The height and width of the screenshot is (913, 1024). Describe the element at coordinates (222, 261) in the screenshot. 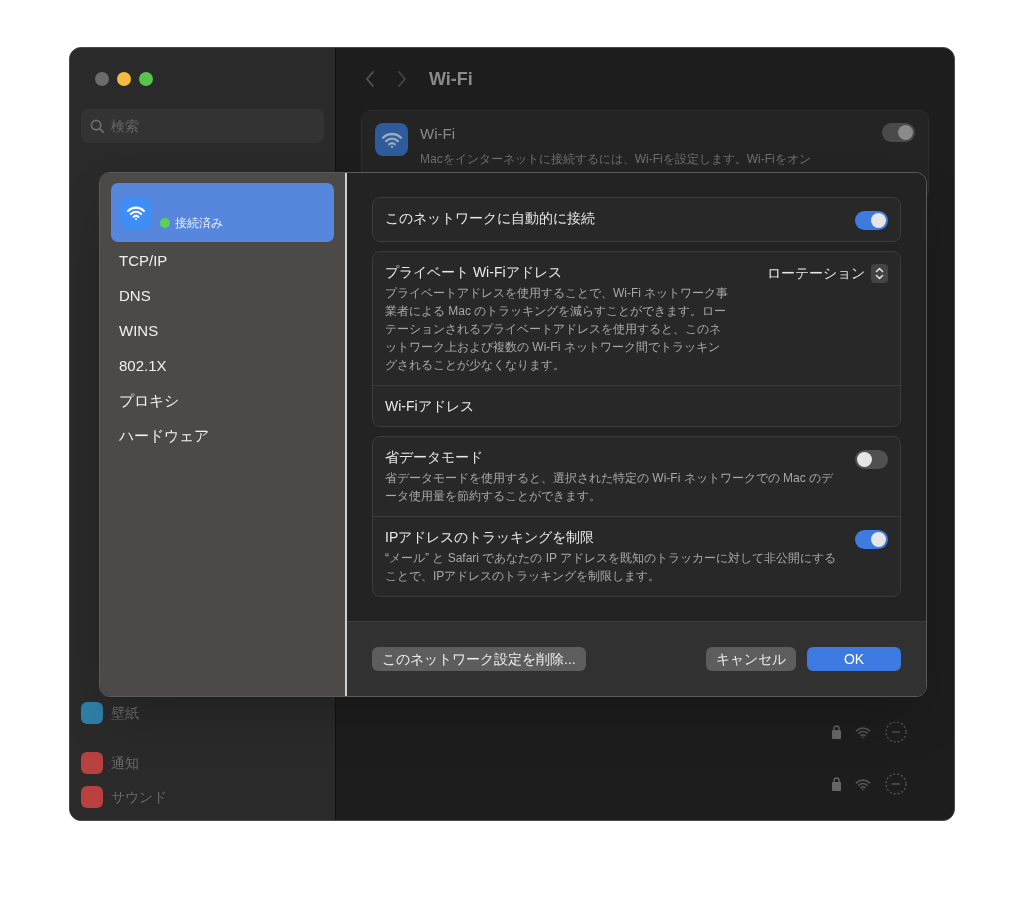

I see `sheet-sidebar-item: TCP/IP` at that location.